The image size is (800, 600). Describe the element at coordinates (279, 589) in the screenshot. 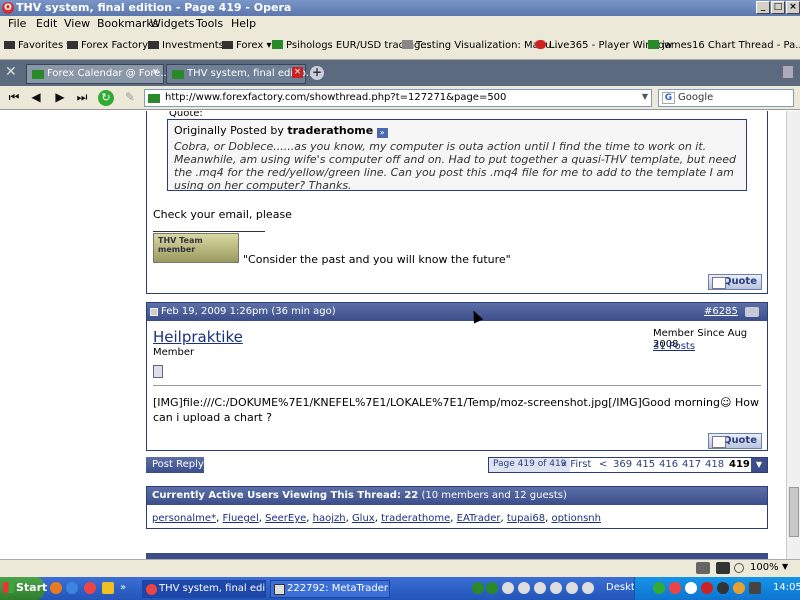

I see `metatrader-icon` at that location.